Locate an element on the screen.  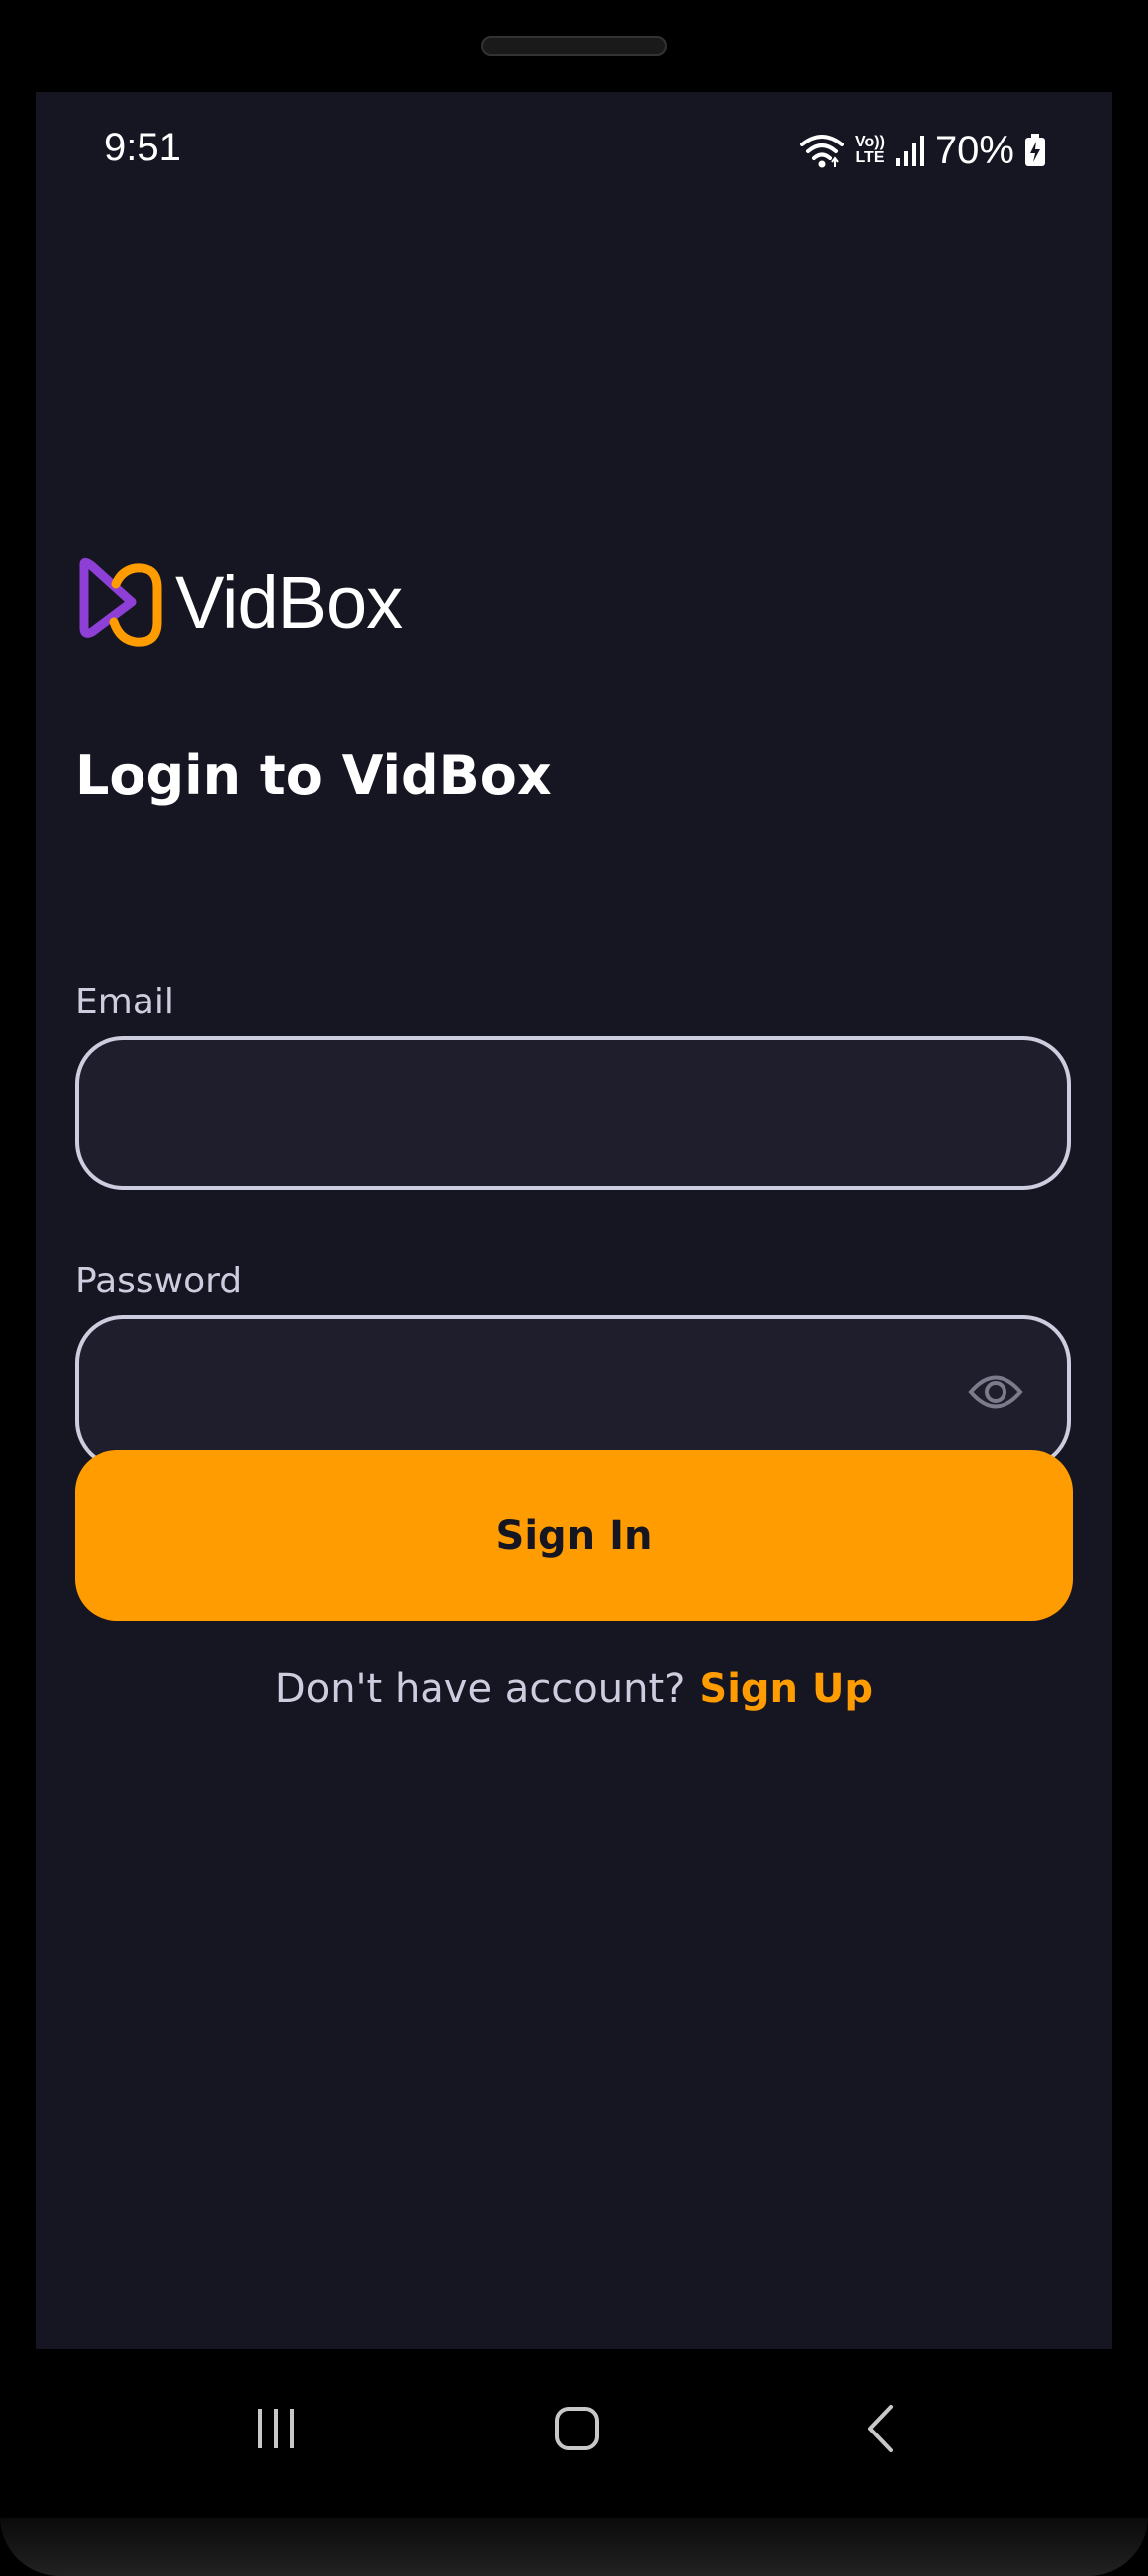
status-icons: Vo)) LTE 70% is located at coordinates (922, 150).